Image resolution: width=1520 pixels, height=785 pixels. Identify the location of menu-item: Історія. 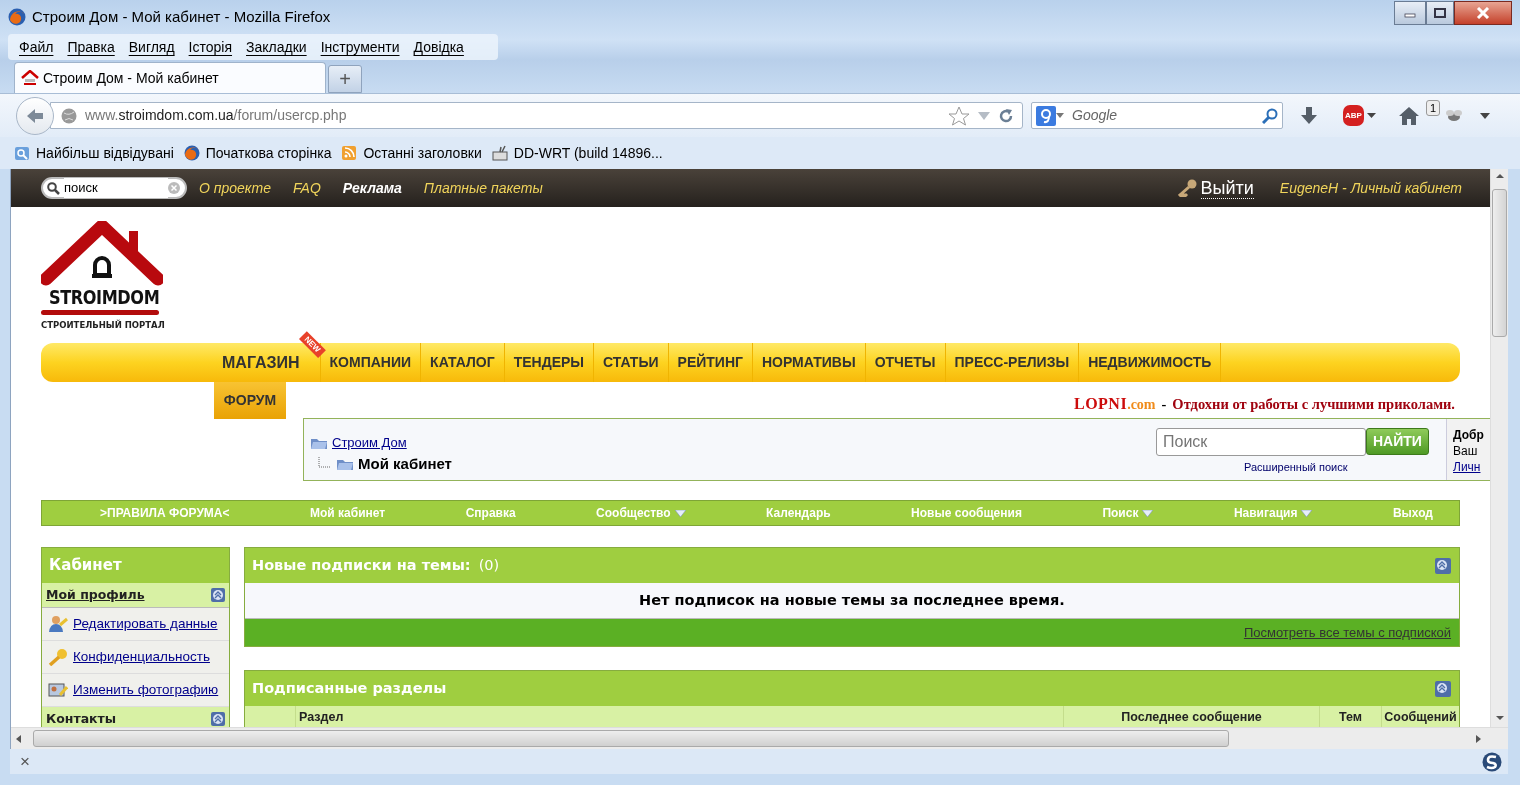
(210, 47).